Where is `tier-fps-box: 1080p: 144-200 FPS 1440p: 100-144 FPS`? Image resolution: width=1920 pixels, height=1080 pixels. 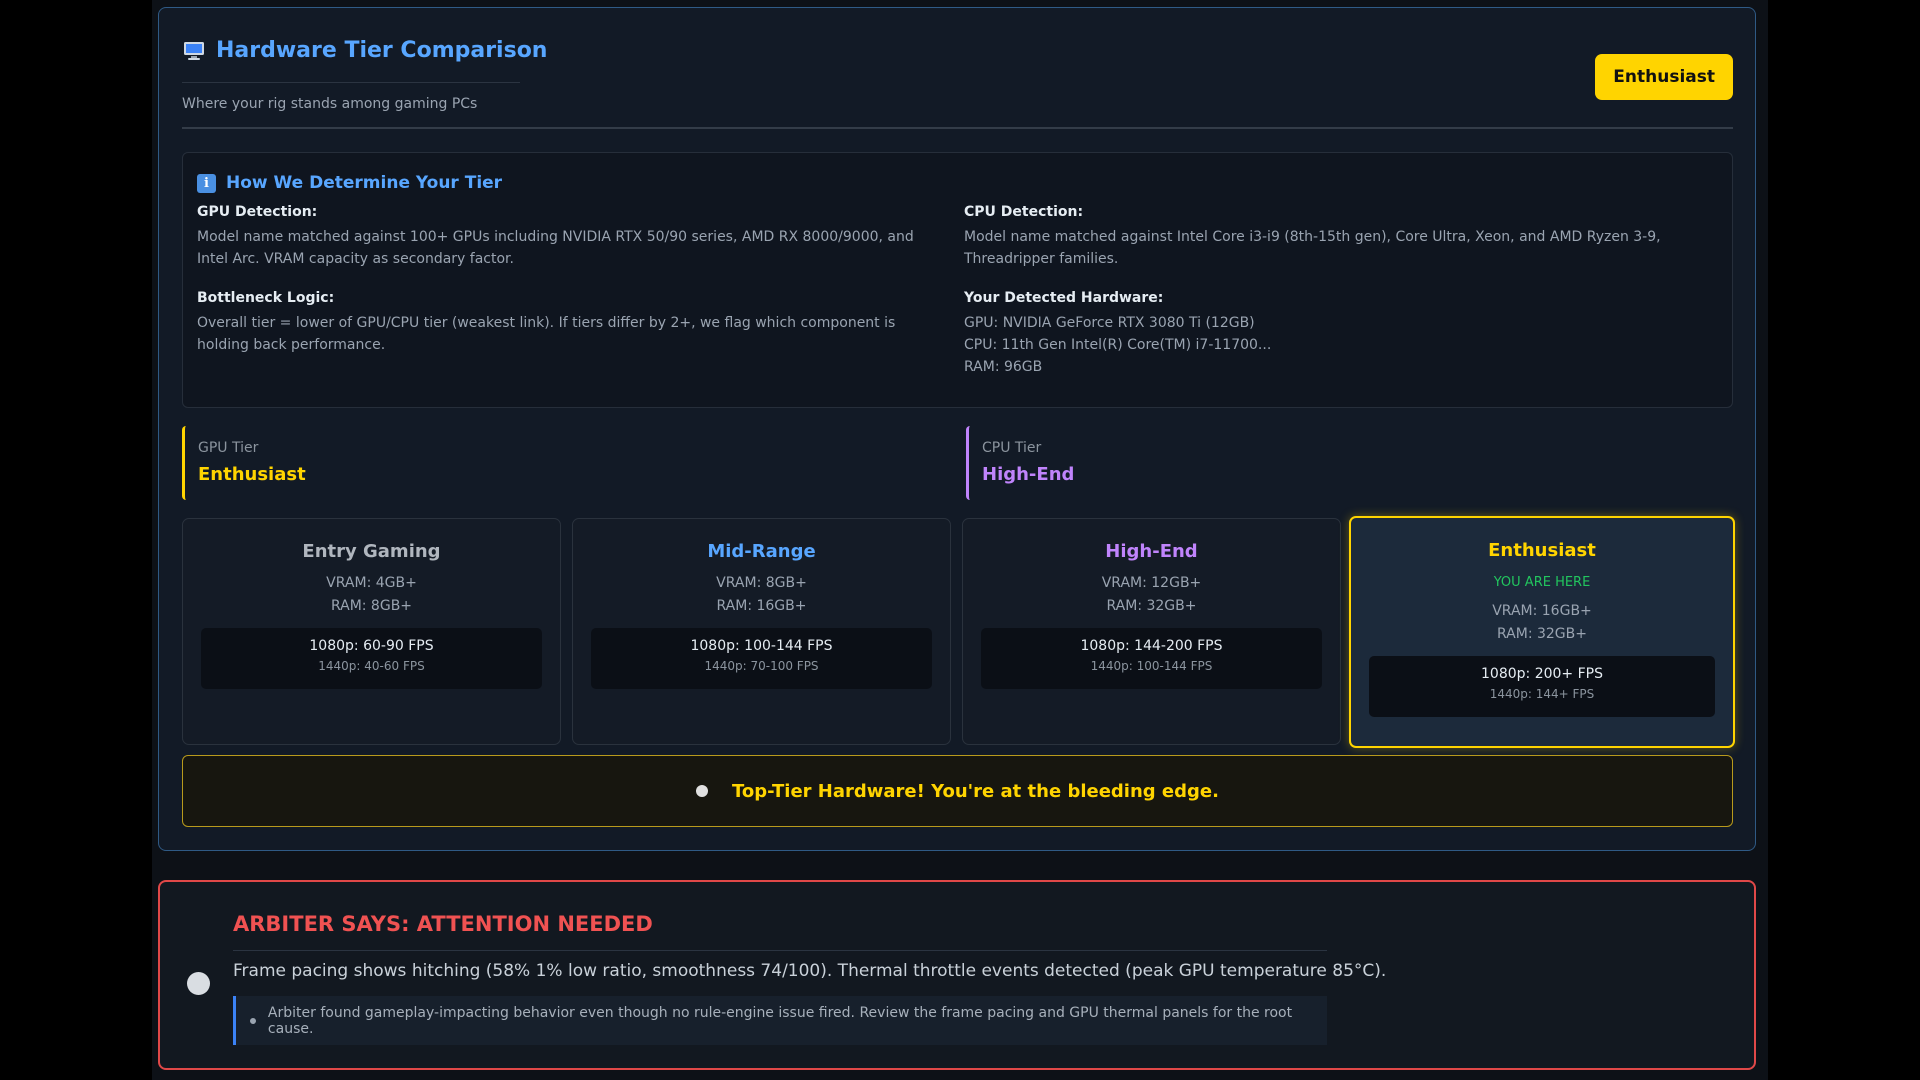 tier-fps-box: 1080p: 144-200 FPS 1440p: 100-144 FPS is located at coordinates (1151, 658).